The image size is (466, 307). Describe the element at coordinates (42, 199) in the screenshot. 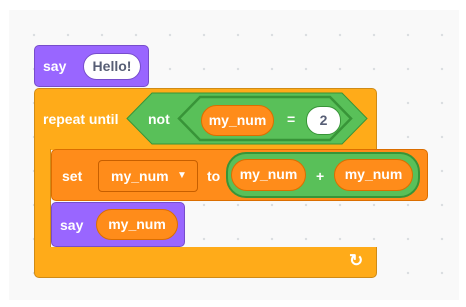

I see `repeat-until-arm` at that location.